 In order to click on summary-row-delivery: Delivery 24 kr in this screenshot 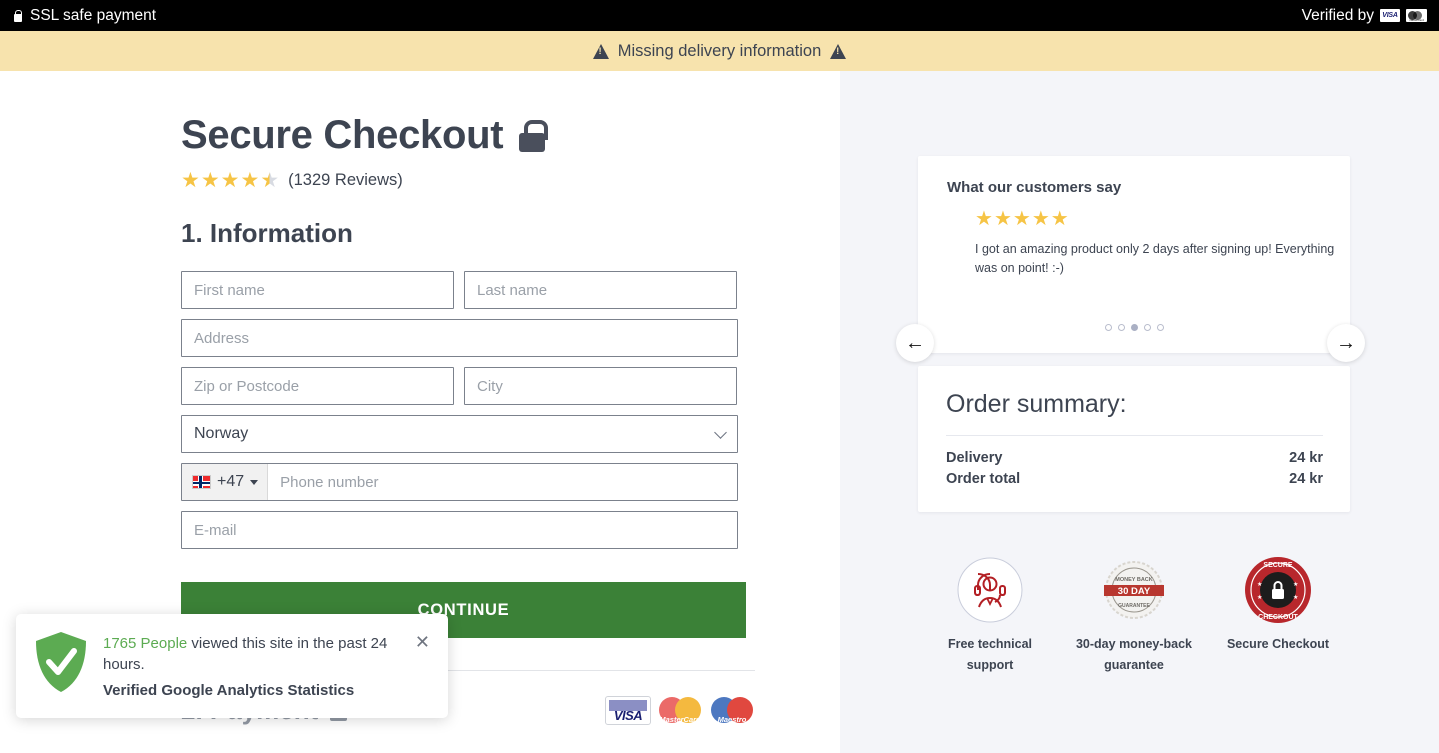, I will do `click(1134, 458)`.